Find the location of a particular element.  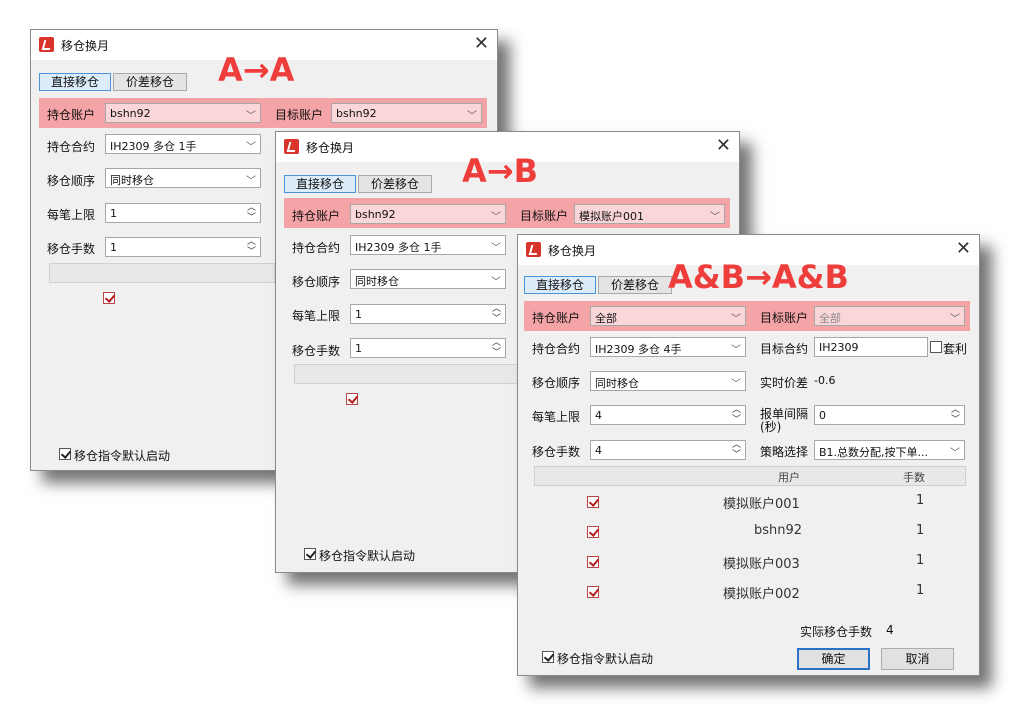

column-user: 用户 is located at coordinates (789, 477).